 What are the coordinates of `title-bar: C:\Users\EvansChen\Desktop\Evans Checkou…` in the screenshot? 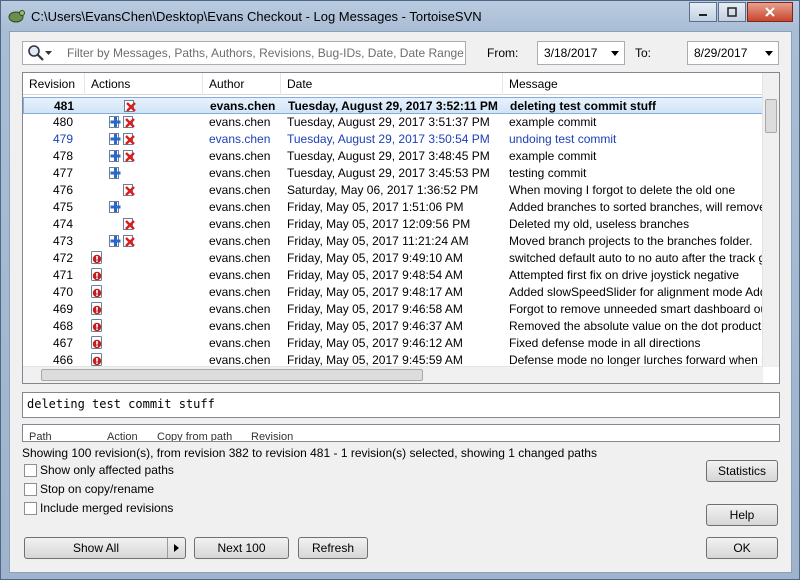 It's located at (400, 16).